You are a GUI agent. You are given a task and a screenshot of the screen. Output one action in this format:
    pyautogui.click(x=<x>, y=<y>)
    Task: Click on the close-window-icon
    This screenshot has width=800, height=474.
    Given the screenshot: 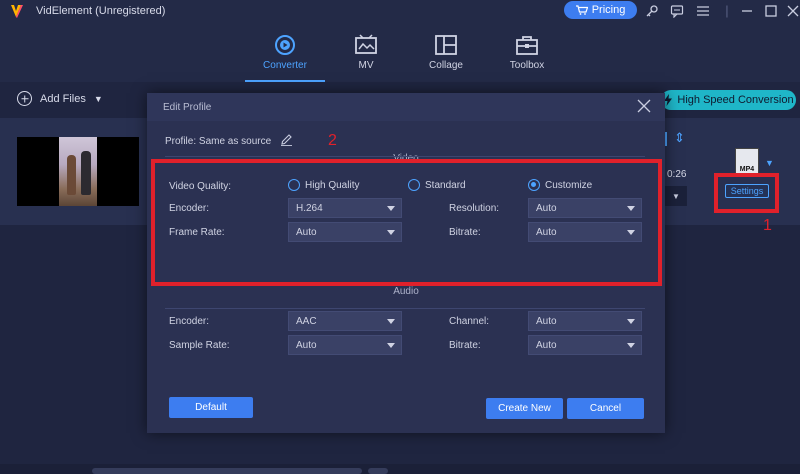 What is the action you would take?
    pyautogui.click(x=793, y=11)
    